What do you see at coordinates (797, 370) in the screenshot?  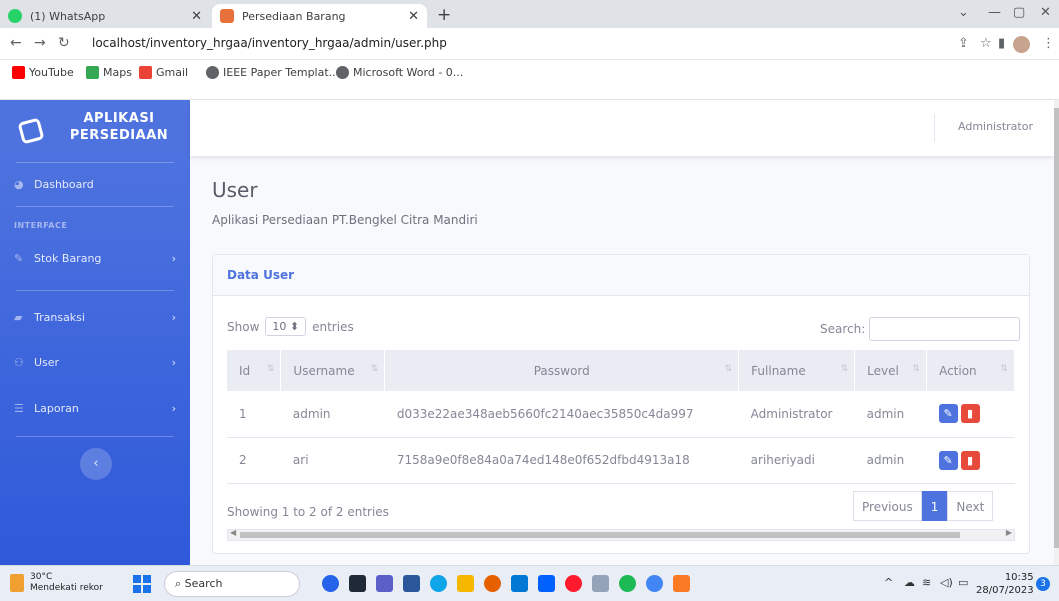 I see `column-header-fullname: Fullname ⇅` at bounding box center [797, 370].